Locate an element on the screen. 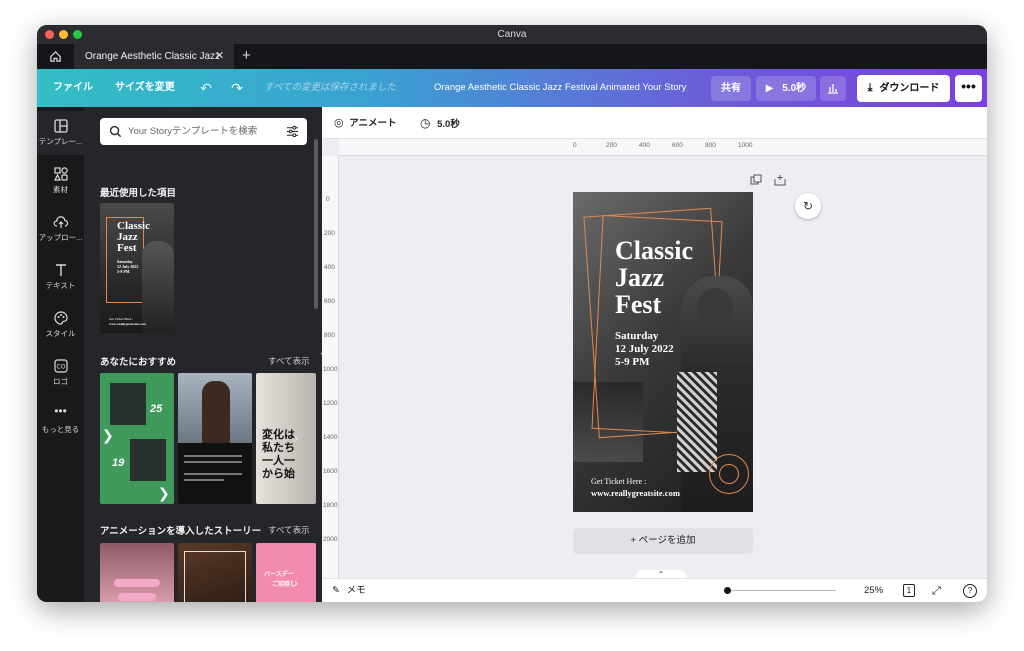 This screenshot has height=651, width=1024. redo-icon: ↷ is located at coordinates (237, 88).